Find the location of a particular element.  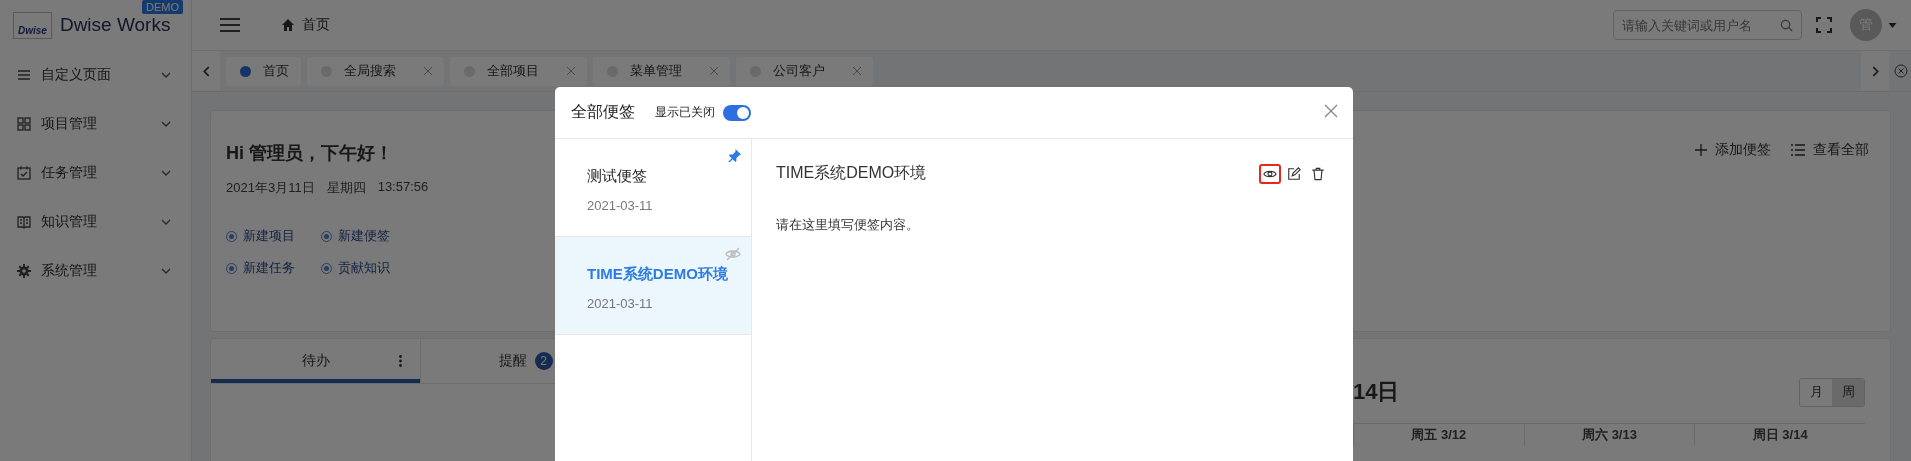

sidebar-item: 项目管理 is located at coordinates (95, 123).